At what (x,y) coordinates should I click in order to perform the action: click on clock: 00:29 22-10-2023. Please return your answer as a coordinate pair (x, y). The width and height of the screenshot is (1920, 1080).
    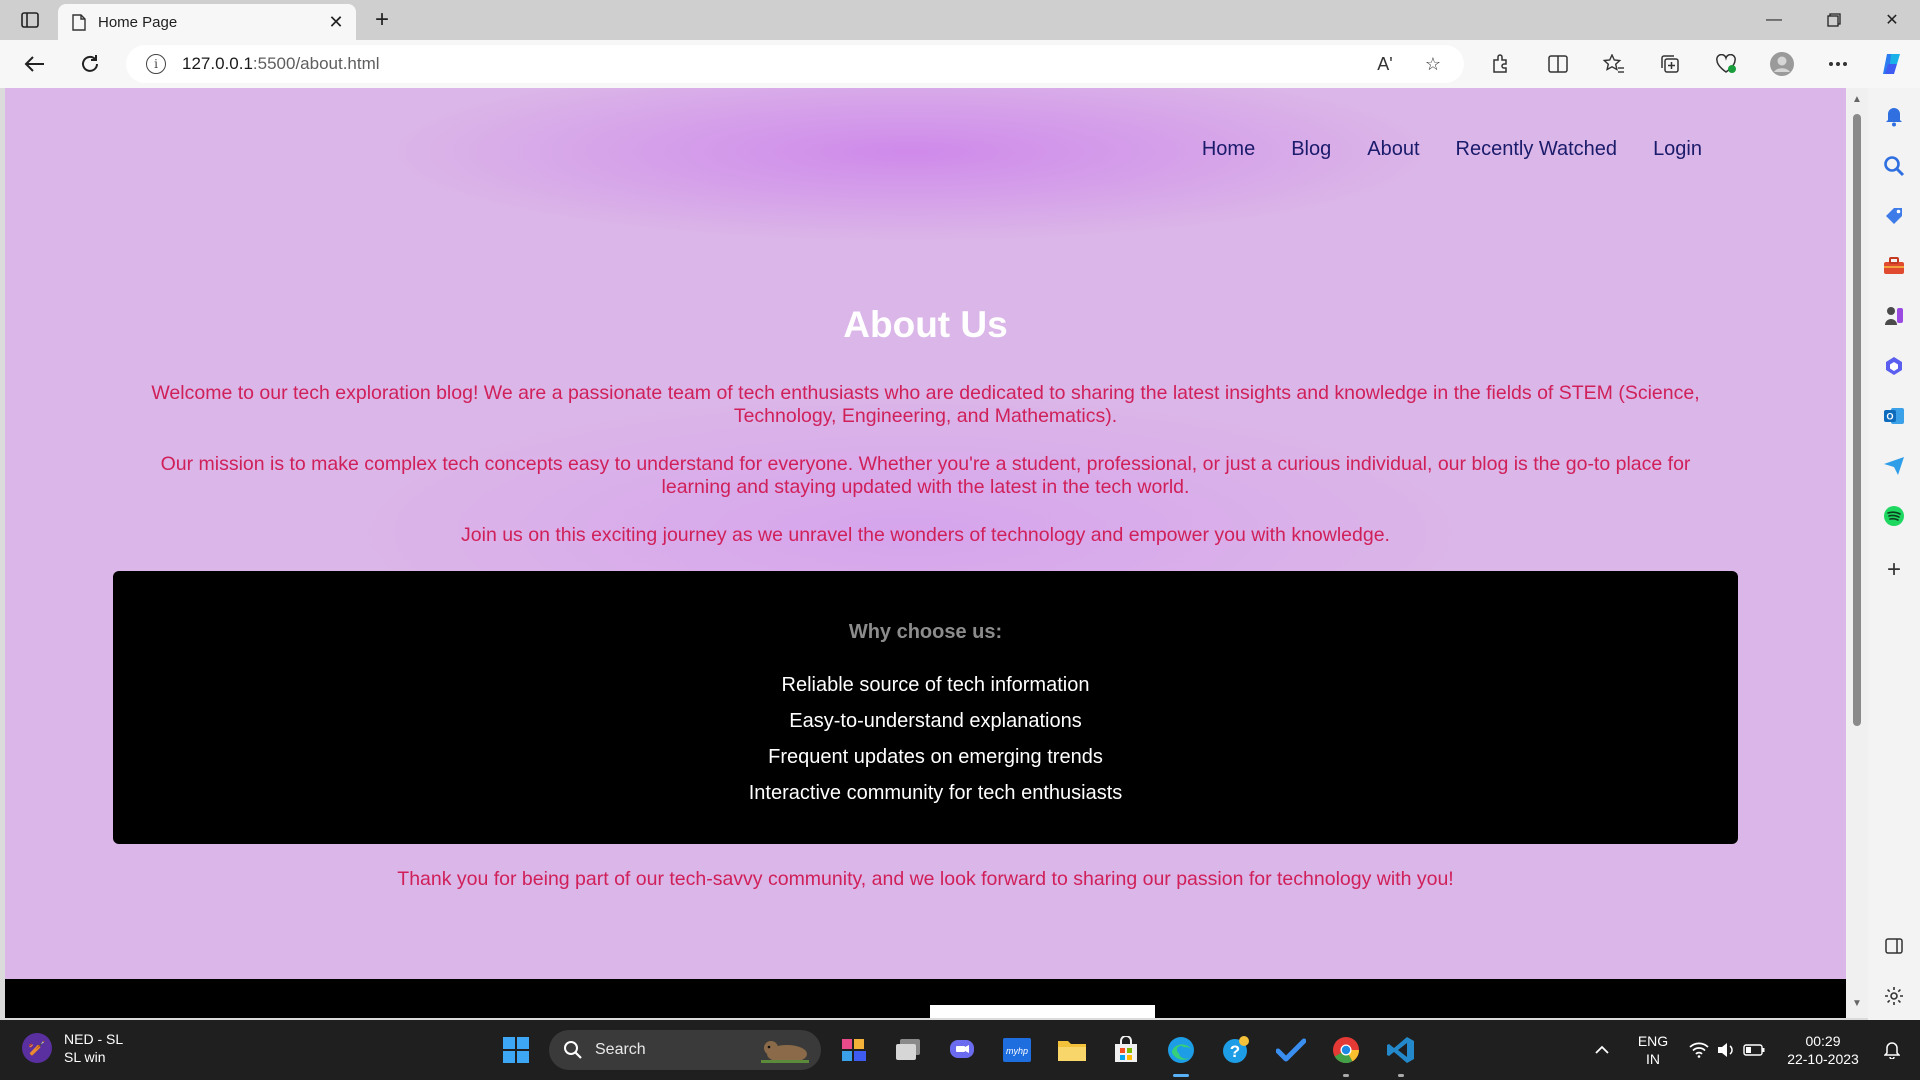
    Looking at the image, I should click on (1823, 1050).